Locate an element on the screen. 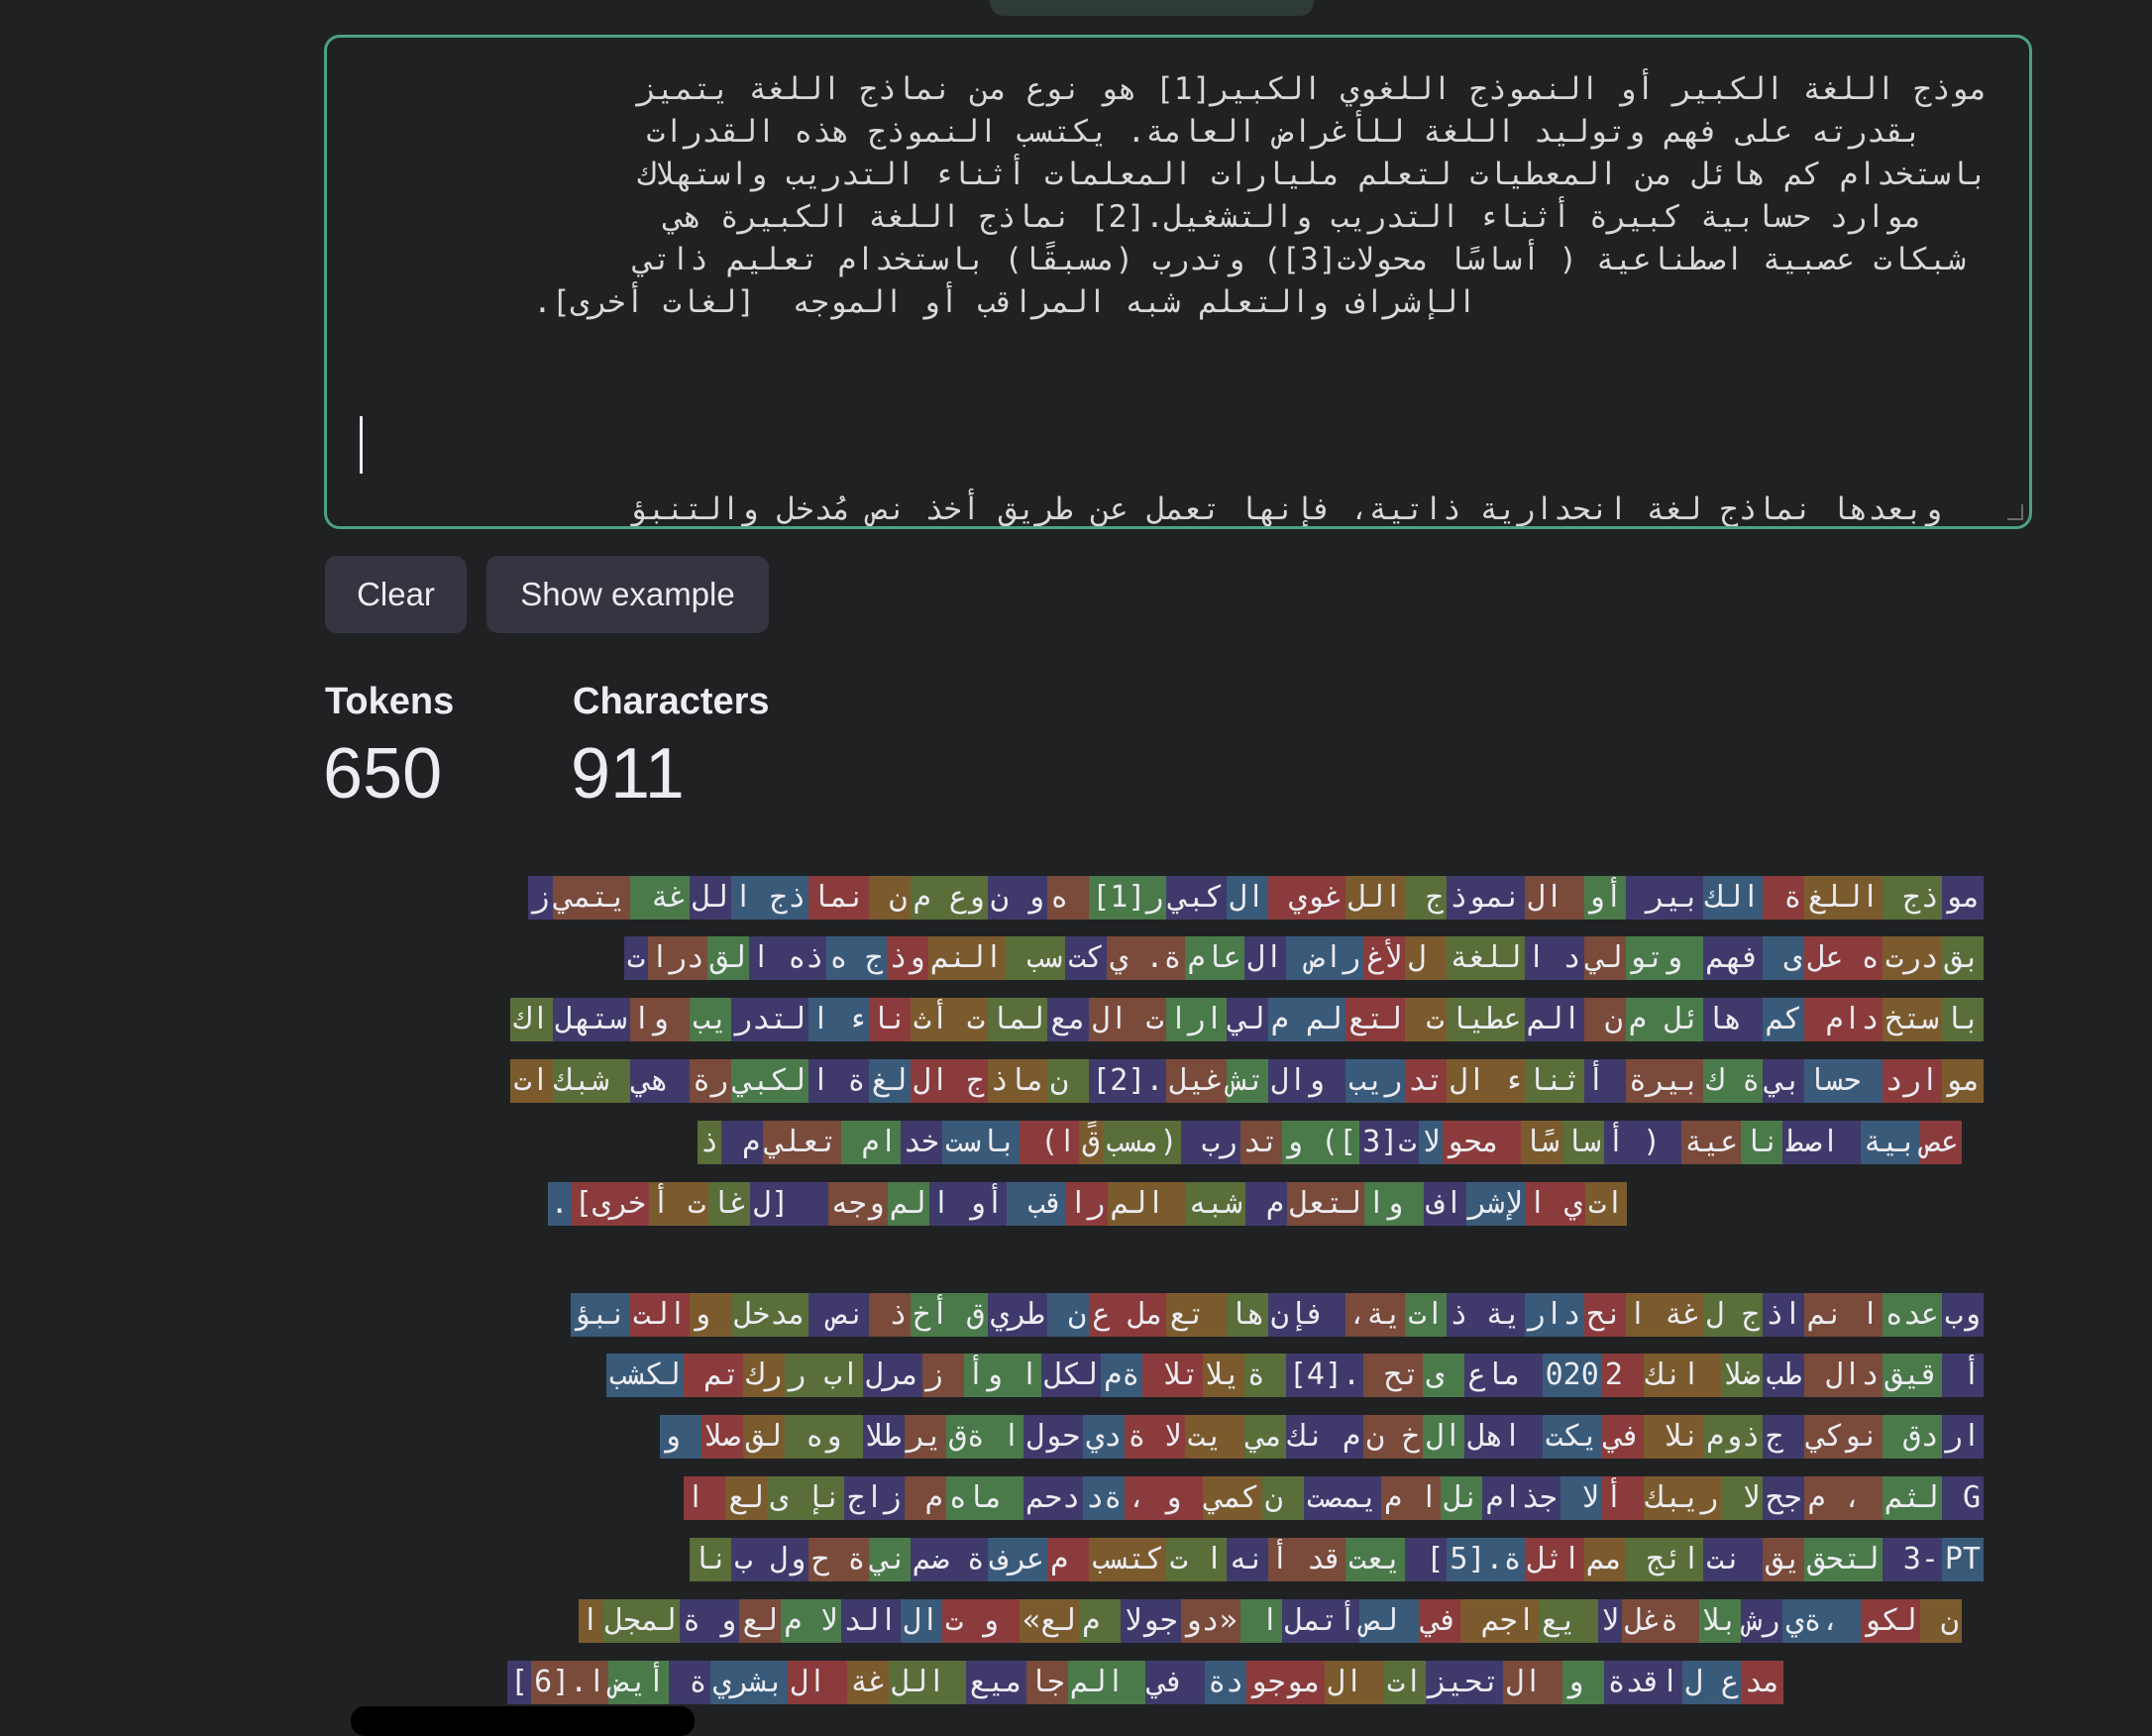 The height and width of the screenshot is (1736, 2152). token: كتسب is located at coordinates (1128, 1559).